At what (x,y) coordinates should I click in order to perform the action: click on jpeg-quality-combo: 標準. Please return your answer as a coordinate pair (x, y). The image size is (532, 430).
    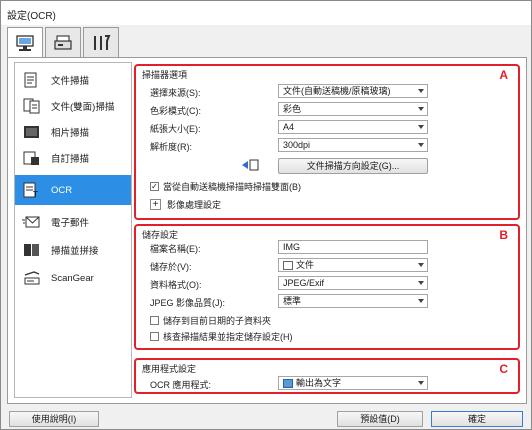
    Looking at the image, I should click on (353, 301).